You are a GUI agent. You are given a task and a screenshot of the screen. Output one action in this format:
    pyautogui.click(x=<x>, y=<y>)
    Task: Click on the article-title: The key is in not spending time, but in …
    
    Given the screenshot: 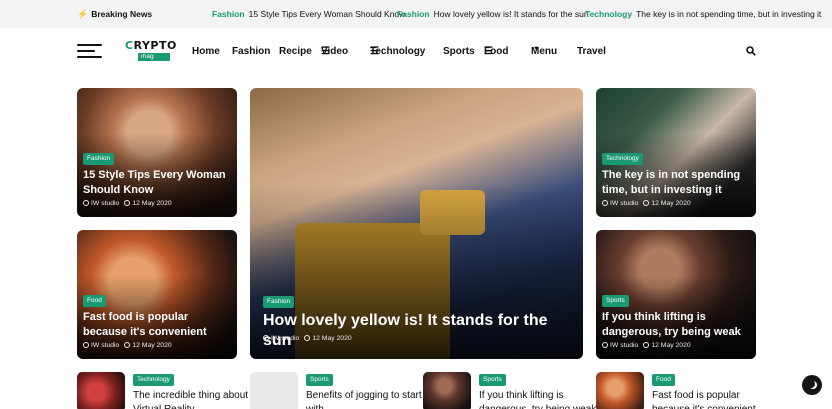 What is the action you would take?
    pyautogui.click(x=677, y=183)
    